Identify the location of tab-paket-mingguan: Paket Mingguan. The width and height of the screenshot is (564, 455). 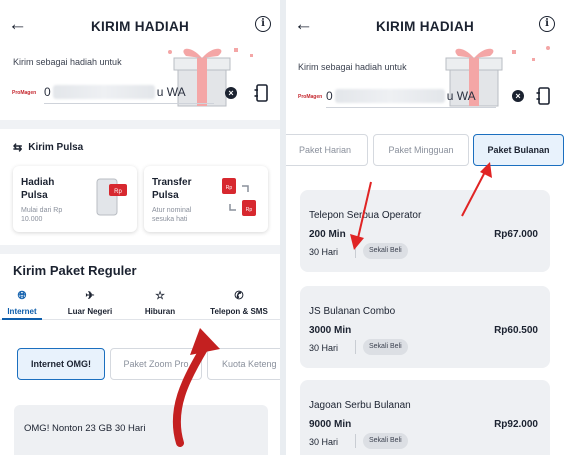
(421, 150).